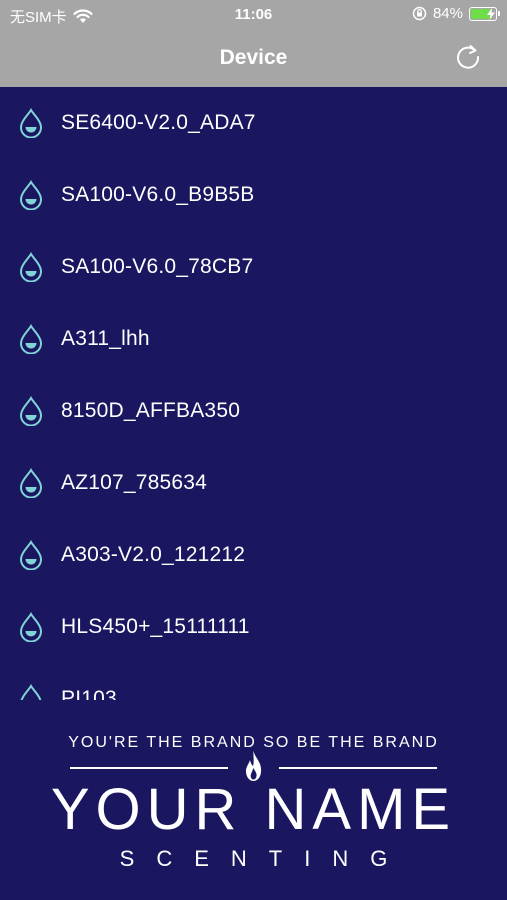 The height and width of the screenshot is (900, 507). I want to click on device-name: SE6400-V2.0_ADA7, so click(158, 122).